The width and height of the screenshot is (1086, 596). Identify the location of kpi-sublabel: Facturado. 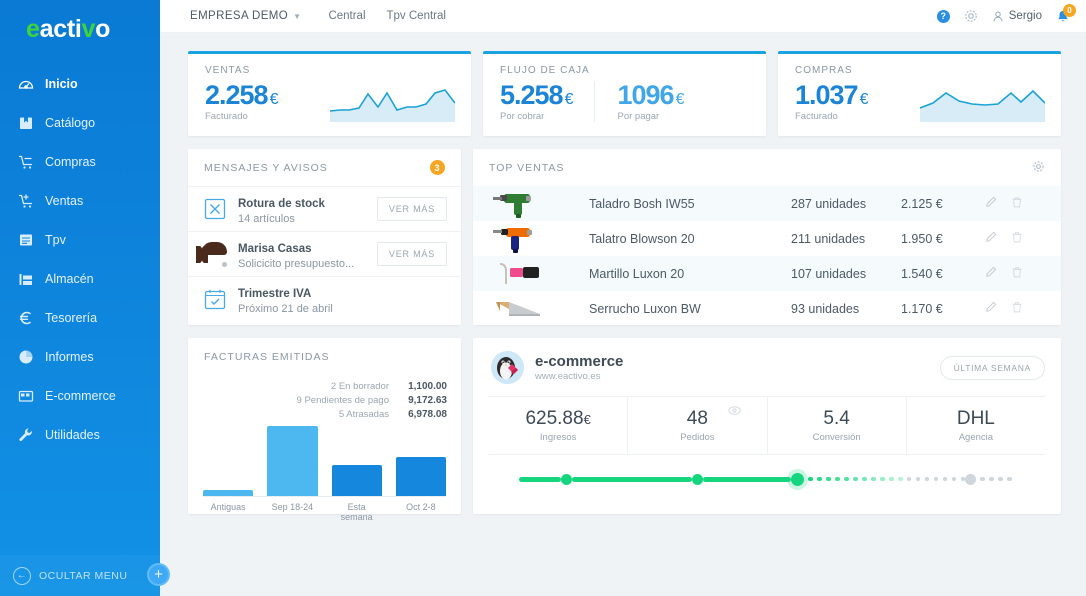
(816, 117).